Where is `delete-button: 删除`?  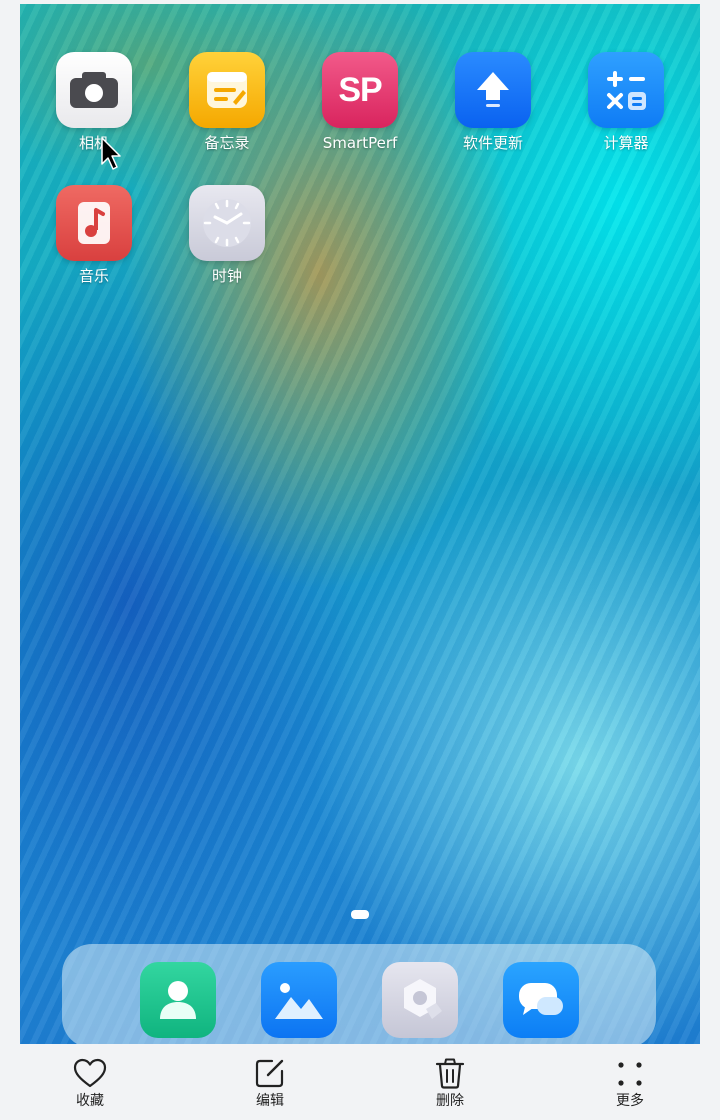
delete-button: 删除 is located at coordinates (450, 1082).